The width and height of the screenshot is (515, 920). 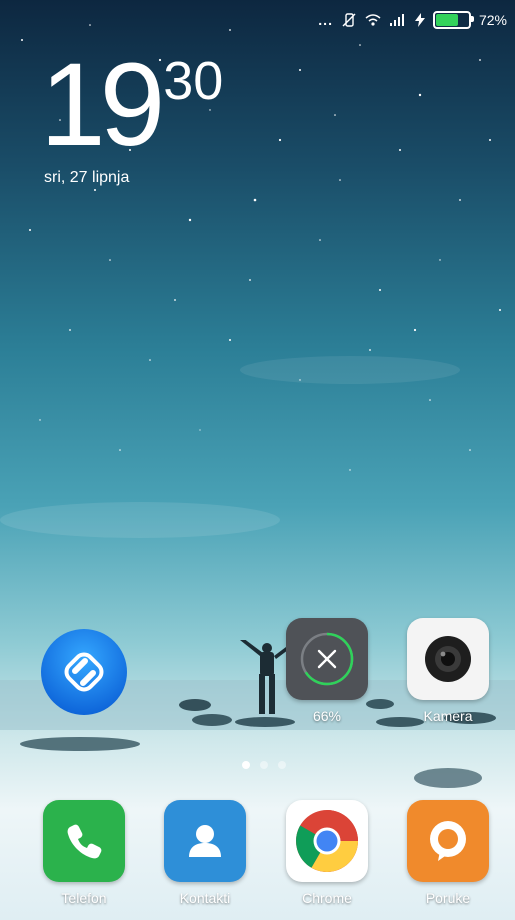 What do you see at coordinates (396, 20) in the screenshot?
I see `signal-icon` at bounding box center [396, 20].